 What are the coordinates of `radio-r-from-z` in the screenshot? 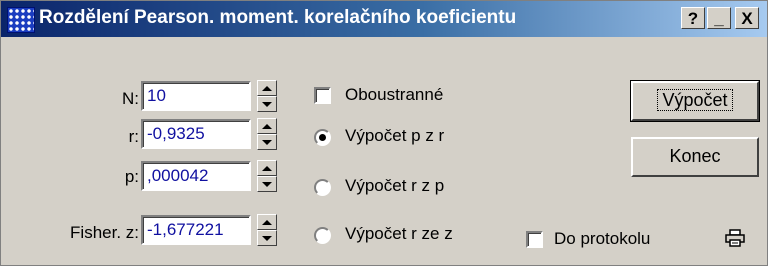 It's located at (322, 235).